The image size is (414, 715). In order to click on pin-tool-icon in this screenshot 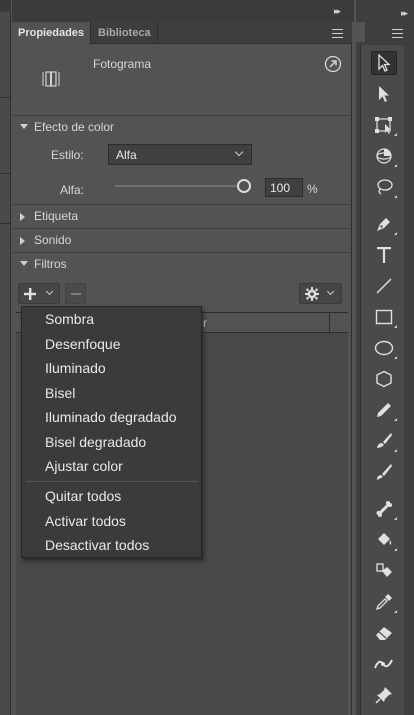, I will do `click(384, 695)`.